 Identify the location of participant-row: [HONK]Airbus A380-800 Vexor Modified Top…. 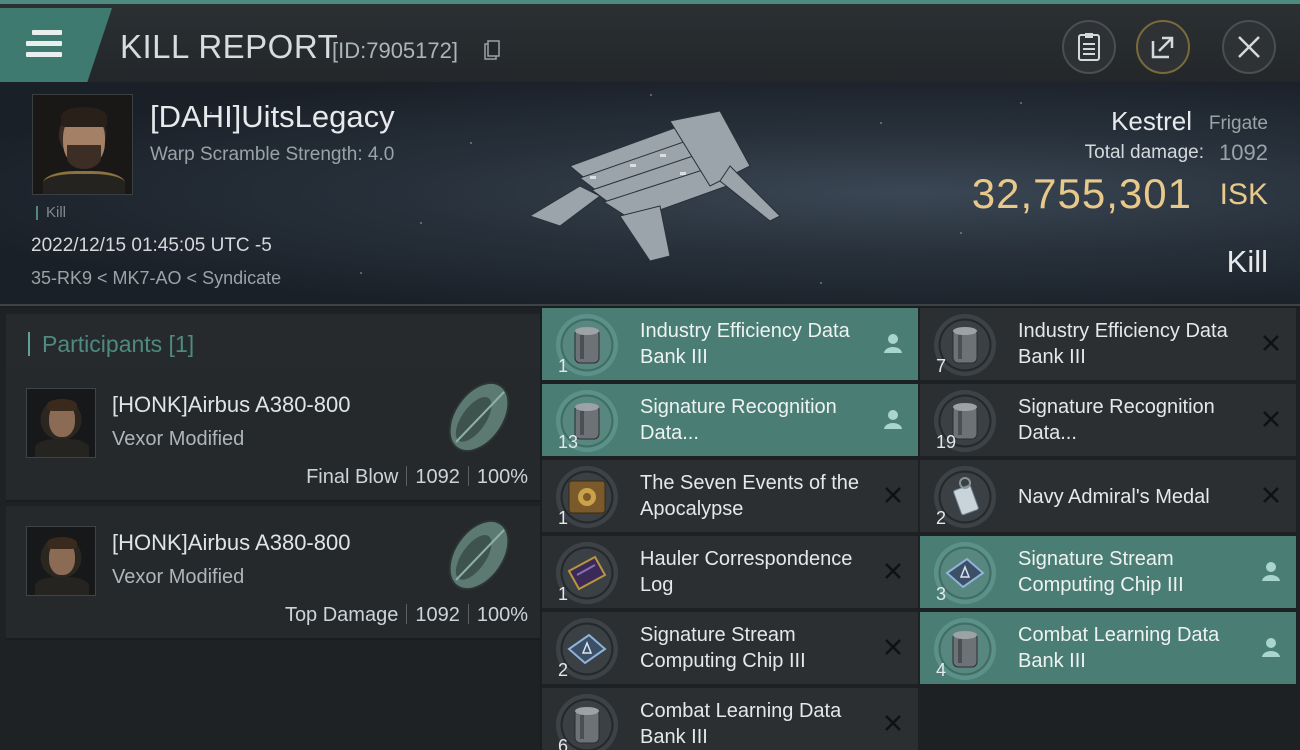
(273, 573).